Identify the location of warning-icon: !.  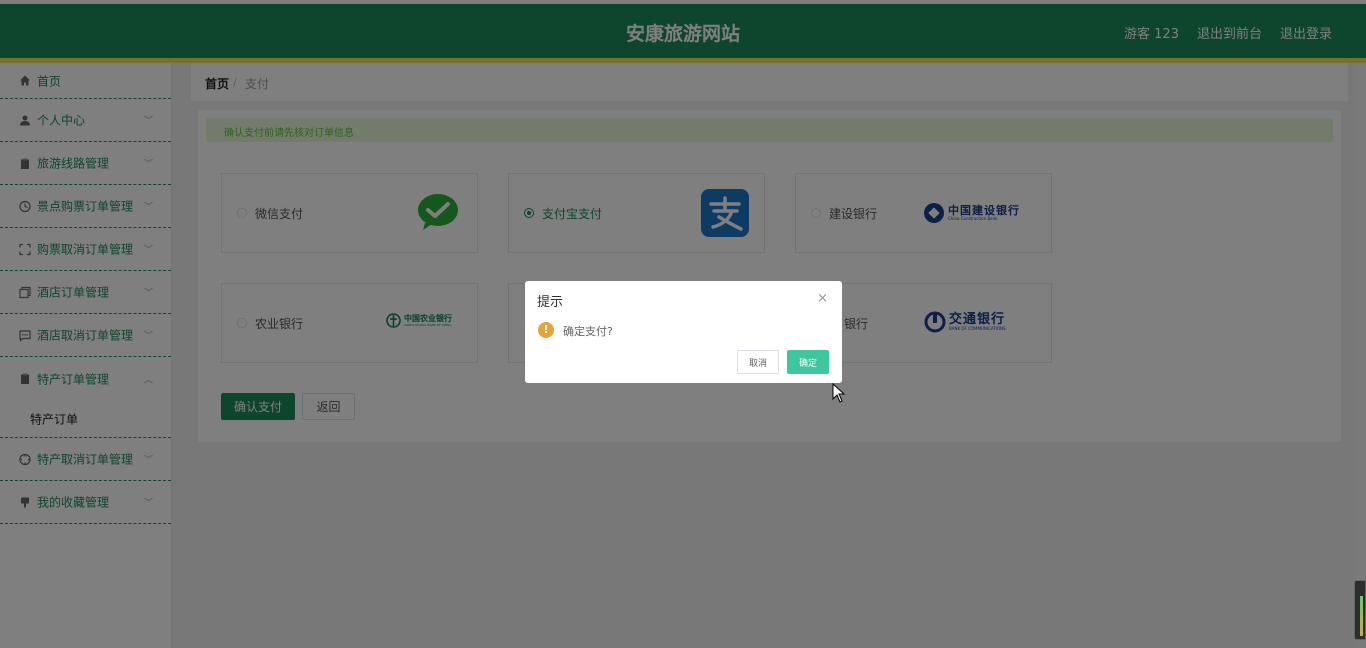
(546, 330).